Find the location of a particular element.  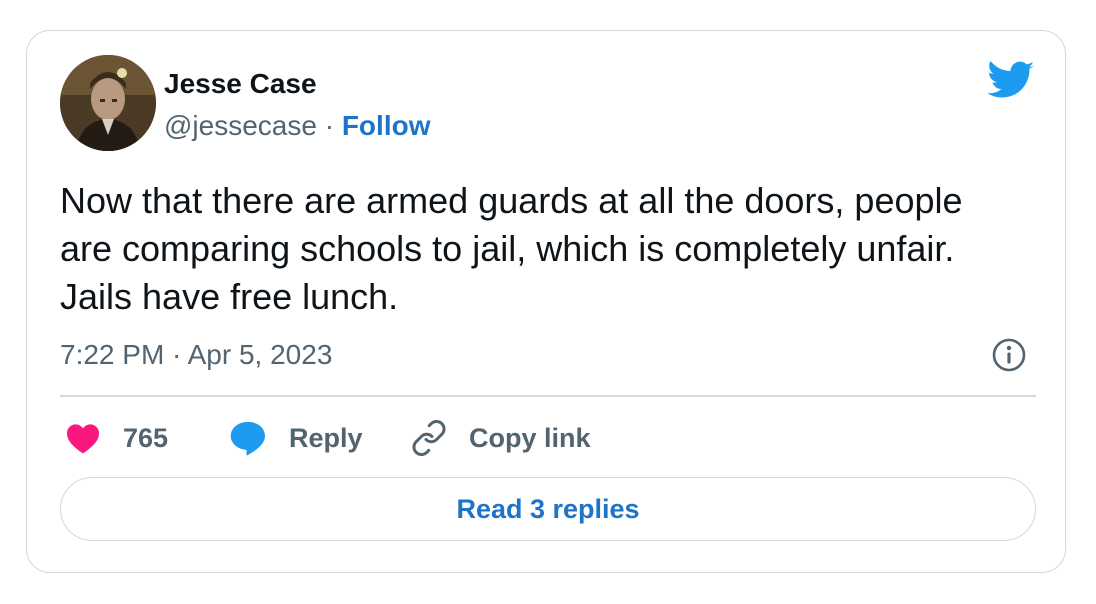

avatar-image is located at coordinates (108, 103).